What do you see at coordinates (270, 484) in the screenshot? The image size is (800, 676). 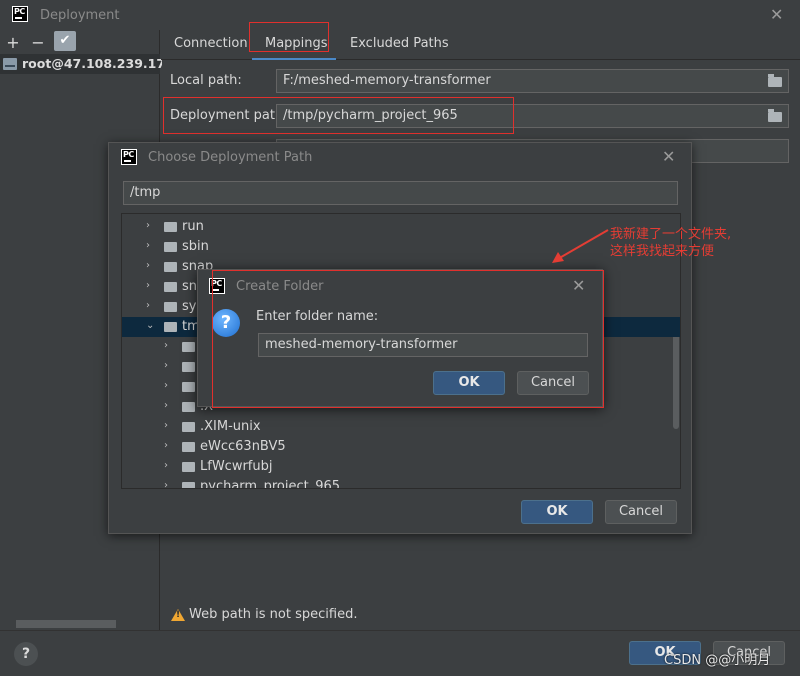 I see `tree-row-label: pycharm_project_965` at bounding box center [270, 484].